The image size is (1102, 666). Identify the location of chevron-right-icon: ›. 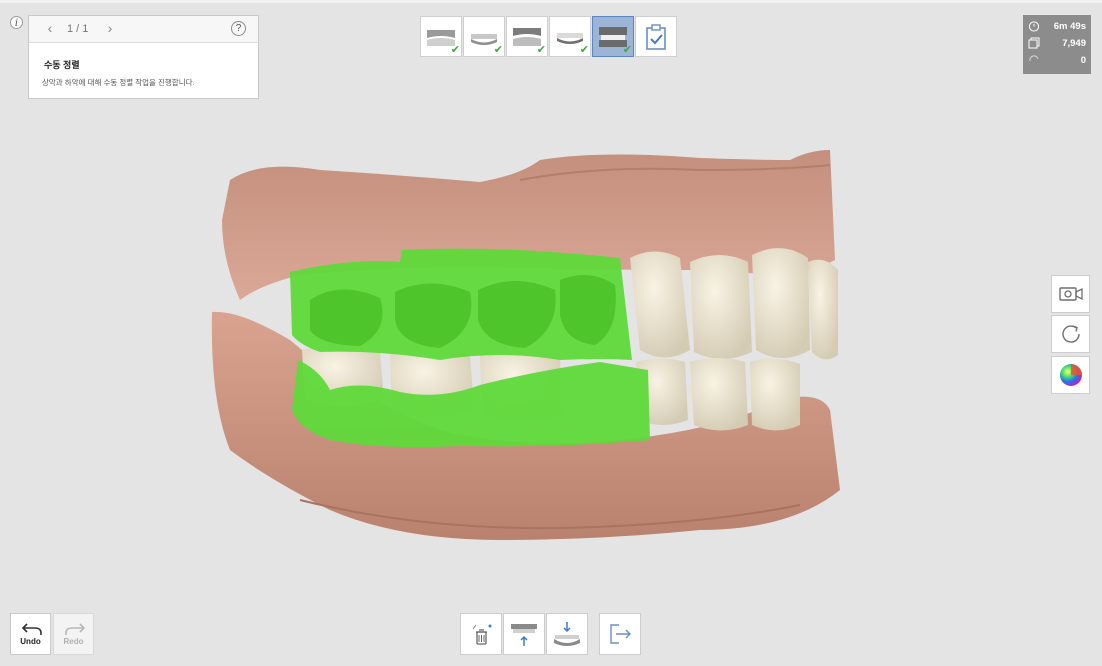
(110, 28).